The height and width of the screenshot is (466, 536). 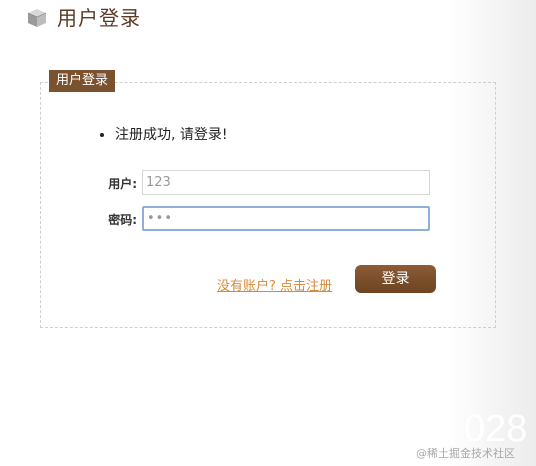 I want to click on watermark-number: 028, so click(x=496, y=429).